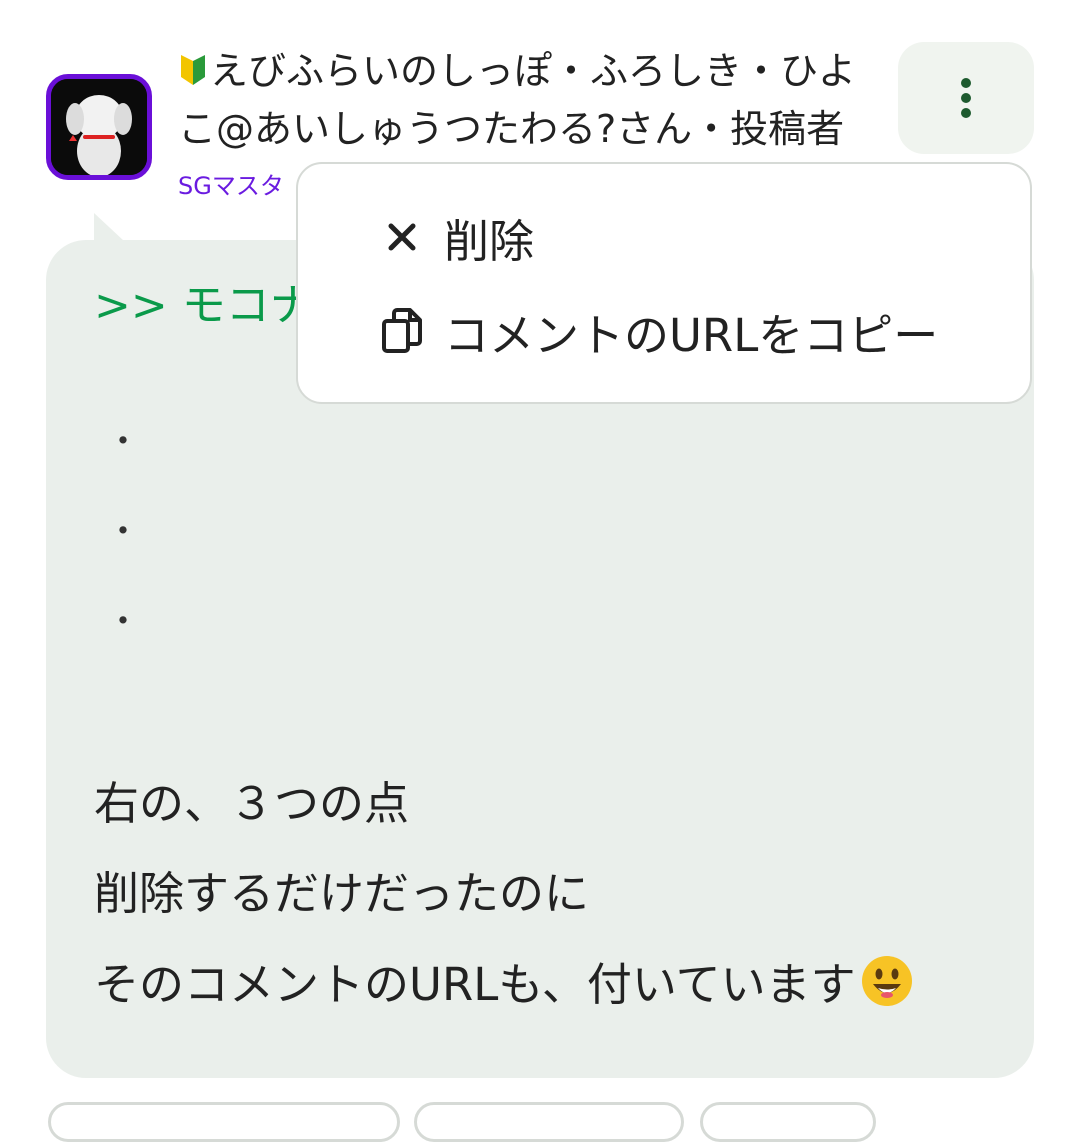 Image resolution: width=1080 pixels, height=1142 pixels. Describe the element at coordinates (664, 283) in the screenshot. I see `comment-options-menu: 削除 コメントのURLをコピー` at that location.